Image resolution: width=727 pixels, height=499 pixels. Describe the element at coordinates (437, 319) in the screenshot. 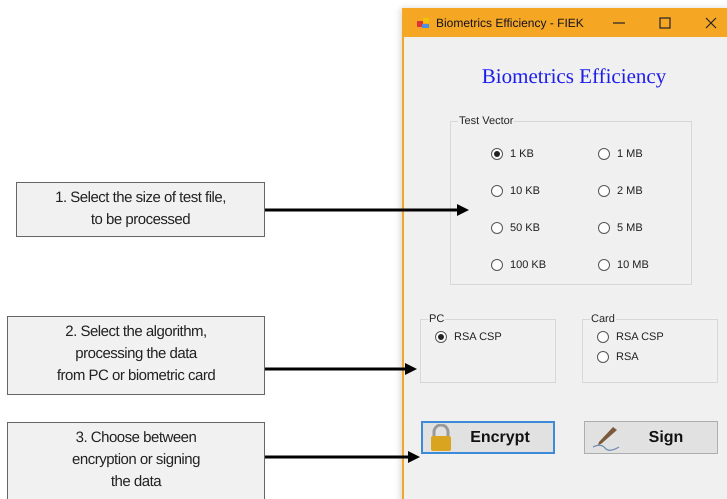

I see `group-label: PC` at that location.